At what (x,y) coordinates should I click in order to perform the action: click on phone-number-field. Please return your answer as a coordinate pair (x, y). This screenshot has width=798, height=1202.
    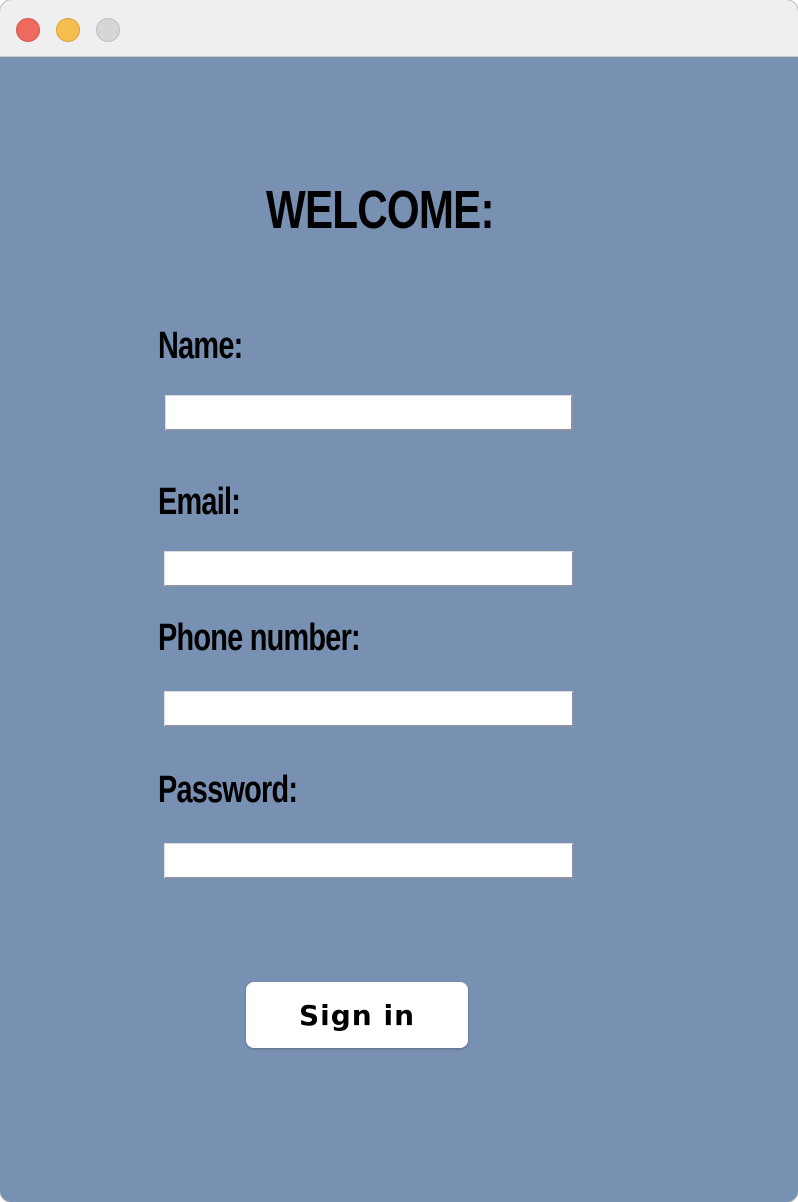
    Looking at the image, I should click on (369, 709).